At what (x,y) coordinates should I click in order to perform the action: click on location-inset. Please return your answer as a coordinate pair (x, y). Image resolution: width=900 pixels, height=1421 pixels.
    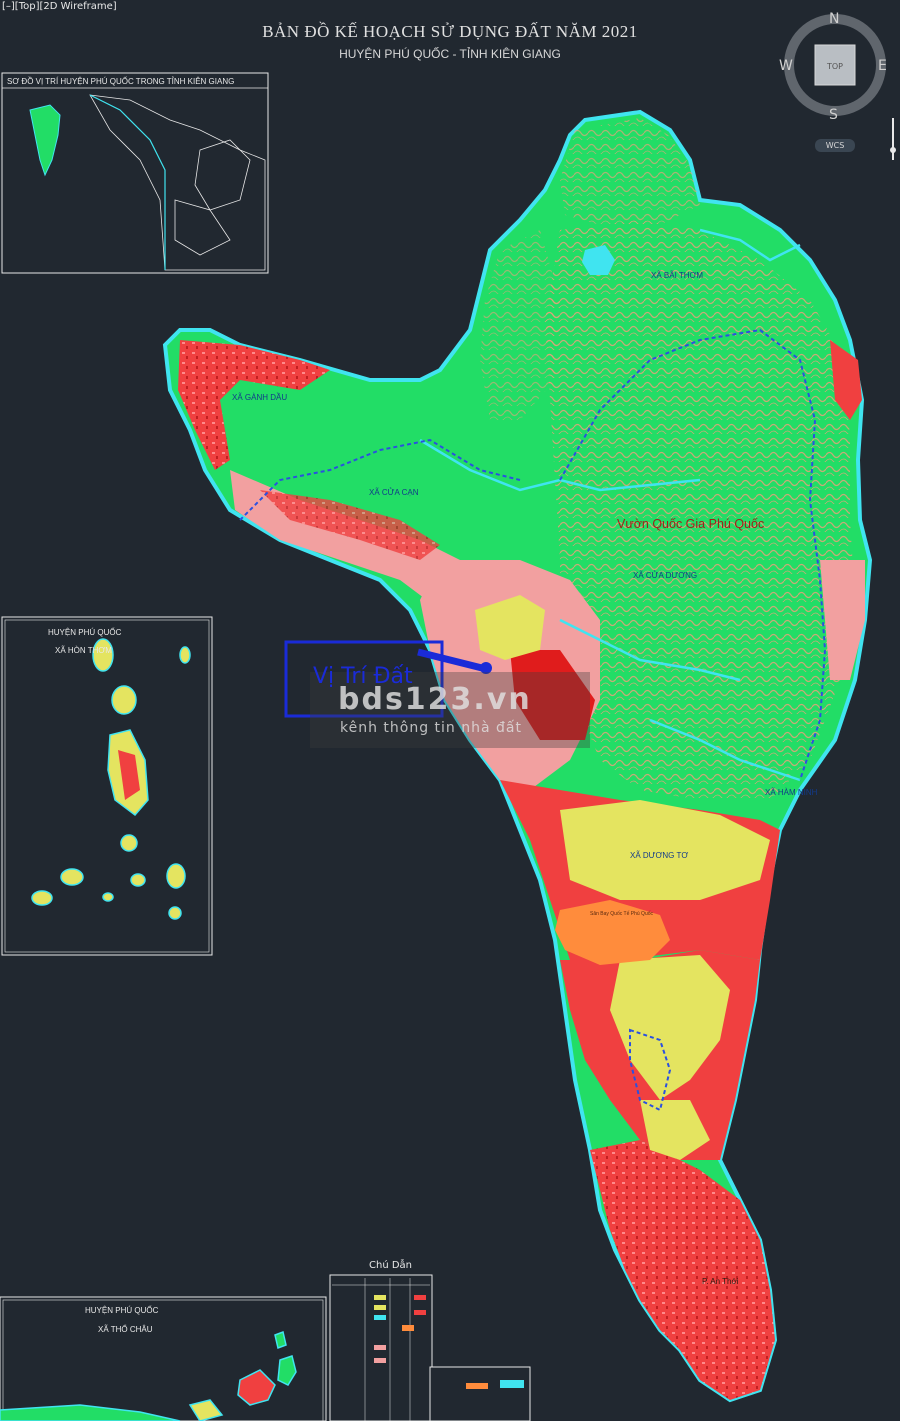
    Looking at the image, I should click on (135, 173).